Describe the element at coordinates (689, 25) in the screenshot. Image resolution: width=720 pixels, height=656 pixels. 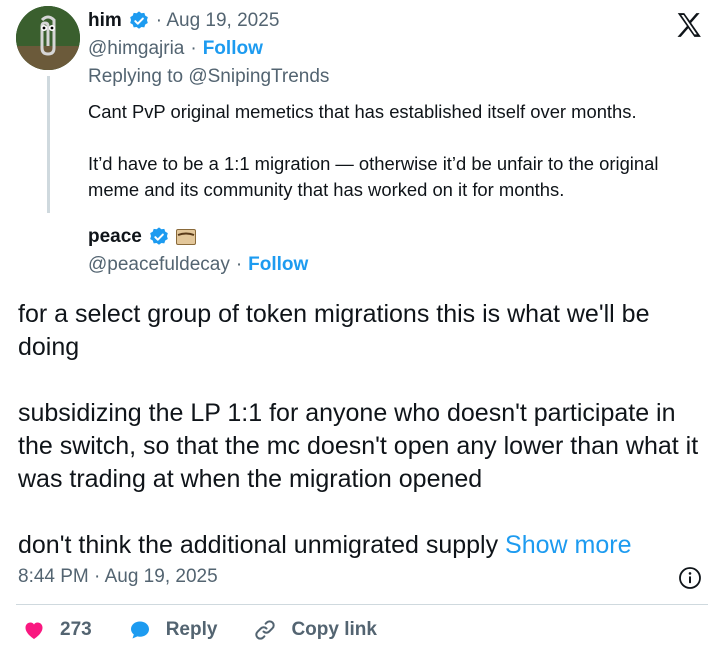
I see `x-logo-icon` at that location.